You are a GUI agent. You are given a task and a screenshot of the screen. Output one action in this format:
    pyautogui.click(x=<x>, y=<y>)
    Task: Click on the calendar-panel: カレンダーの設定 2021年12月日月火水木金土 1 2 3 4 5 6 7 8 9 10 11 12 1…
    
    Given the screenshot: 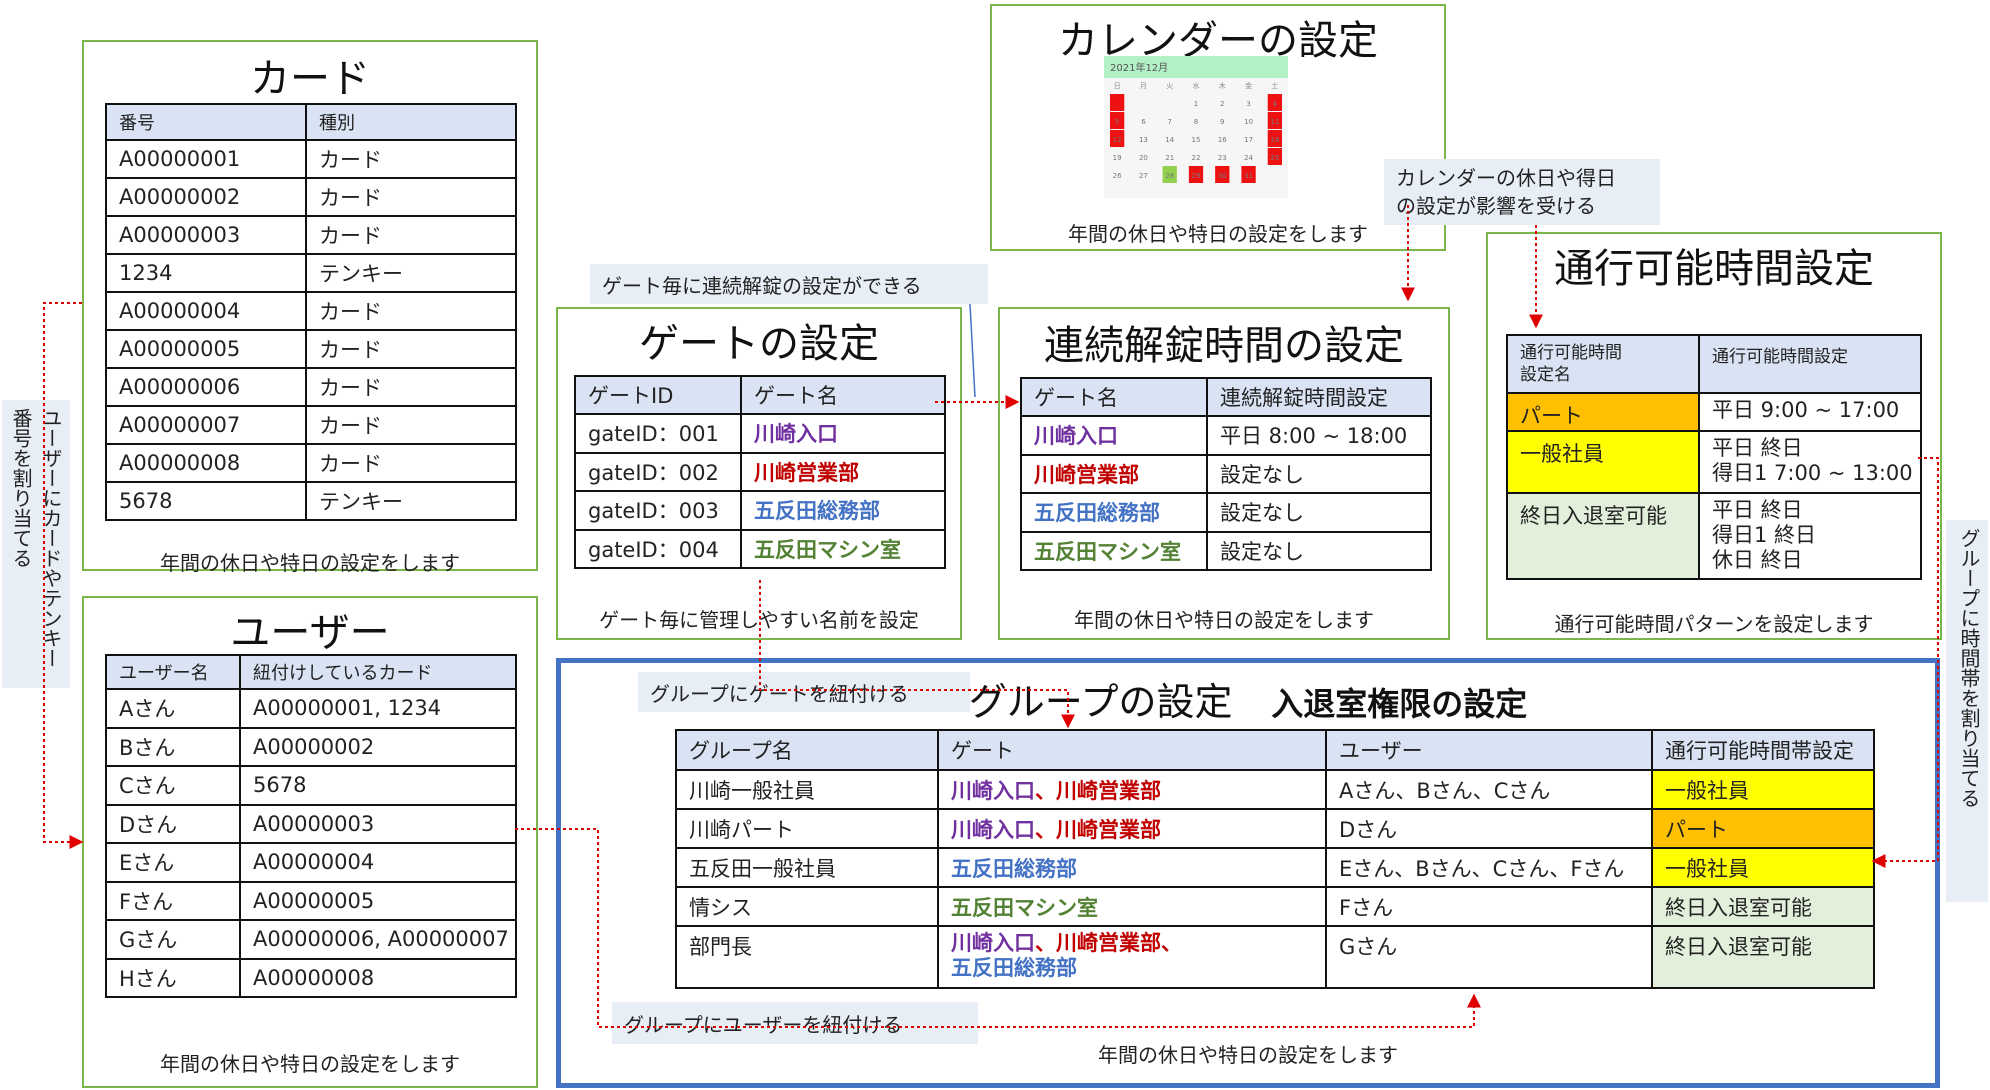 What is the action you would take?
    pyautogui.click(x=1218, y=127)
    